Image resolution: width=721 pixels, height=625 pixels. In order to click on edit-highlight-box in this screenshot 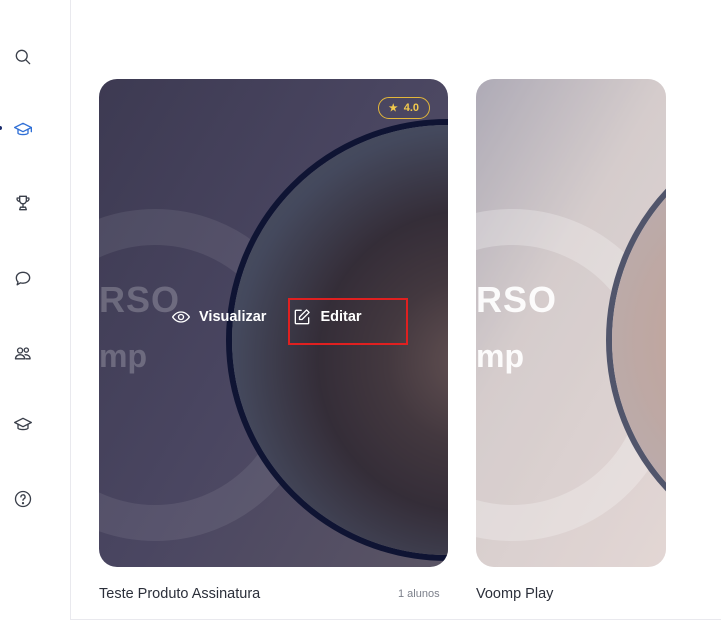, I will do `click(348, 321)`.